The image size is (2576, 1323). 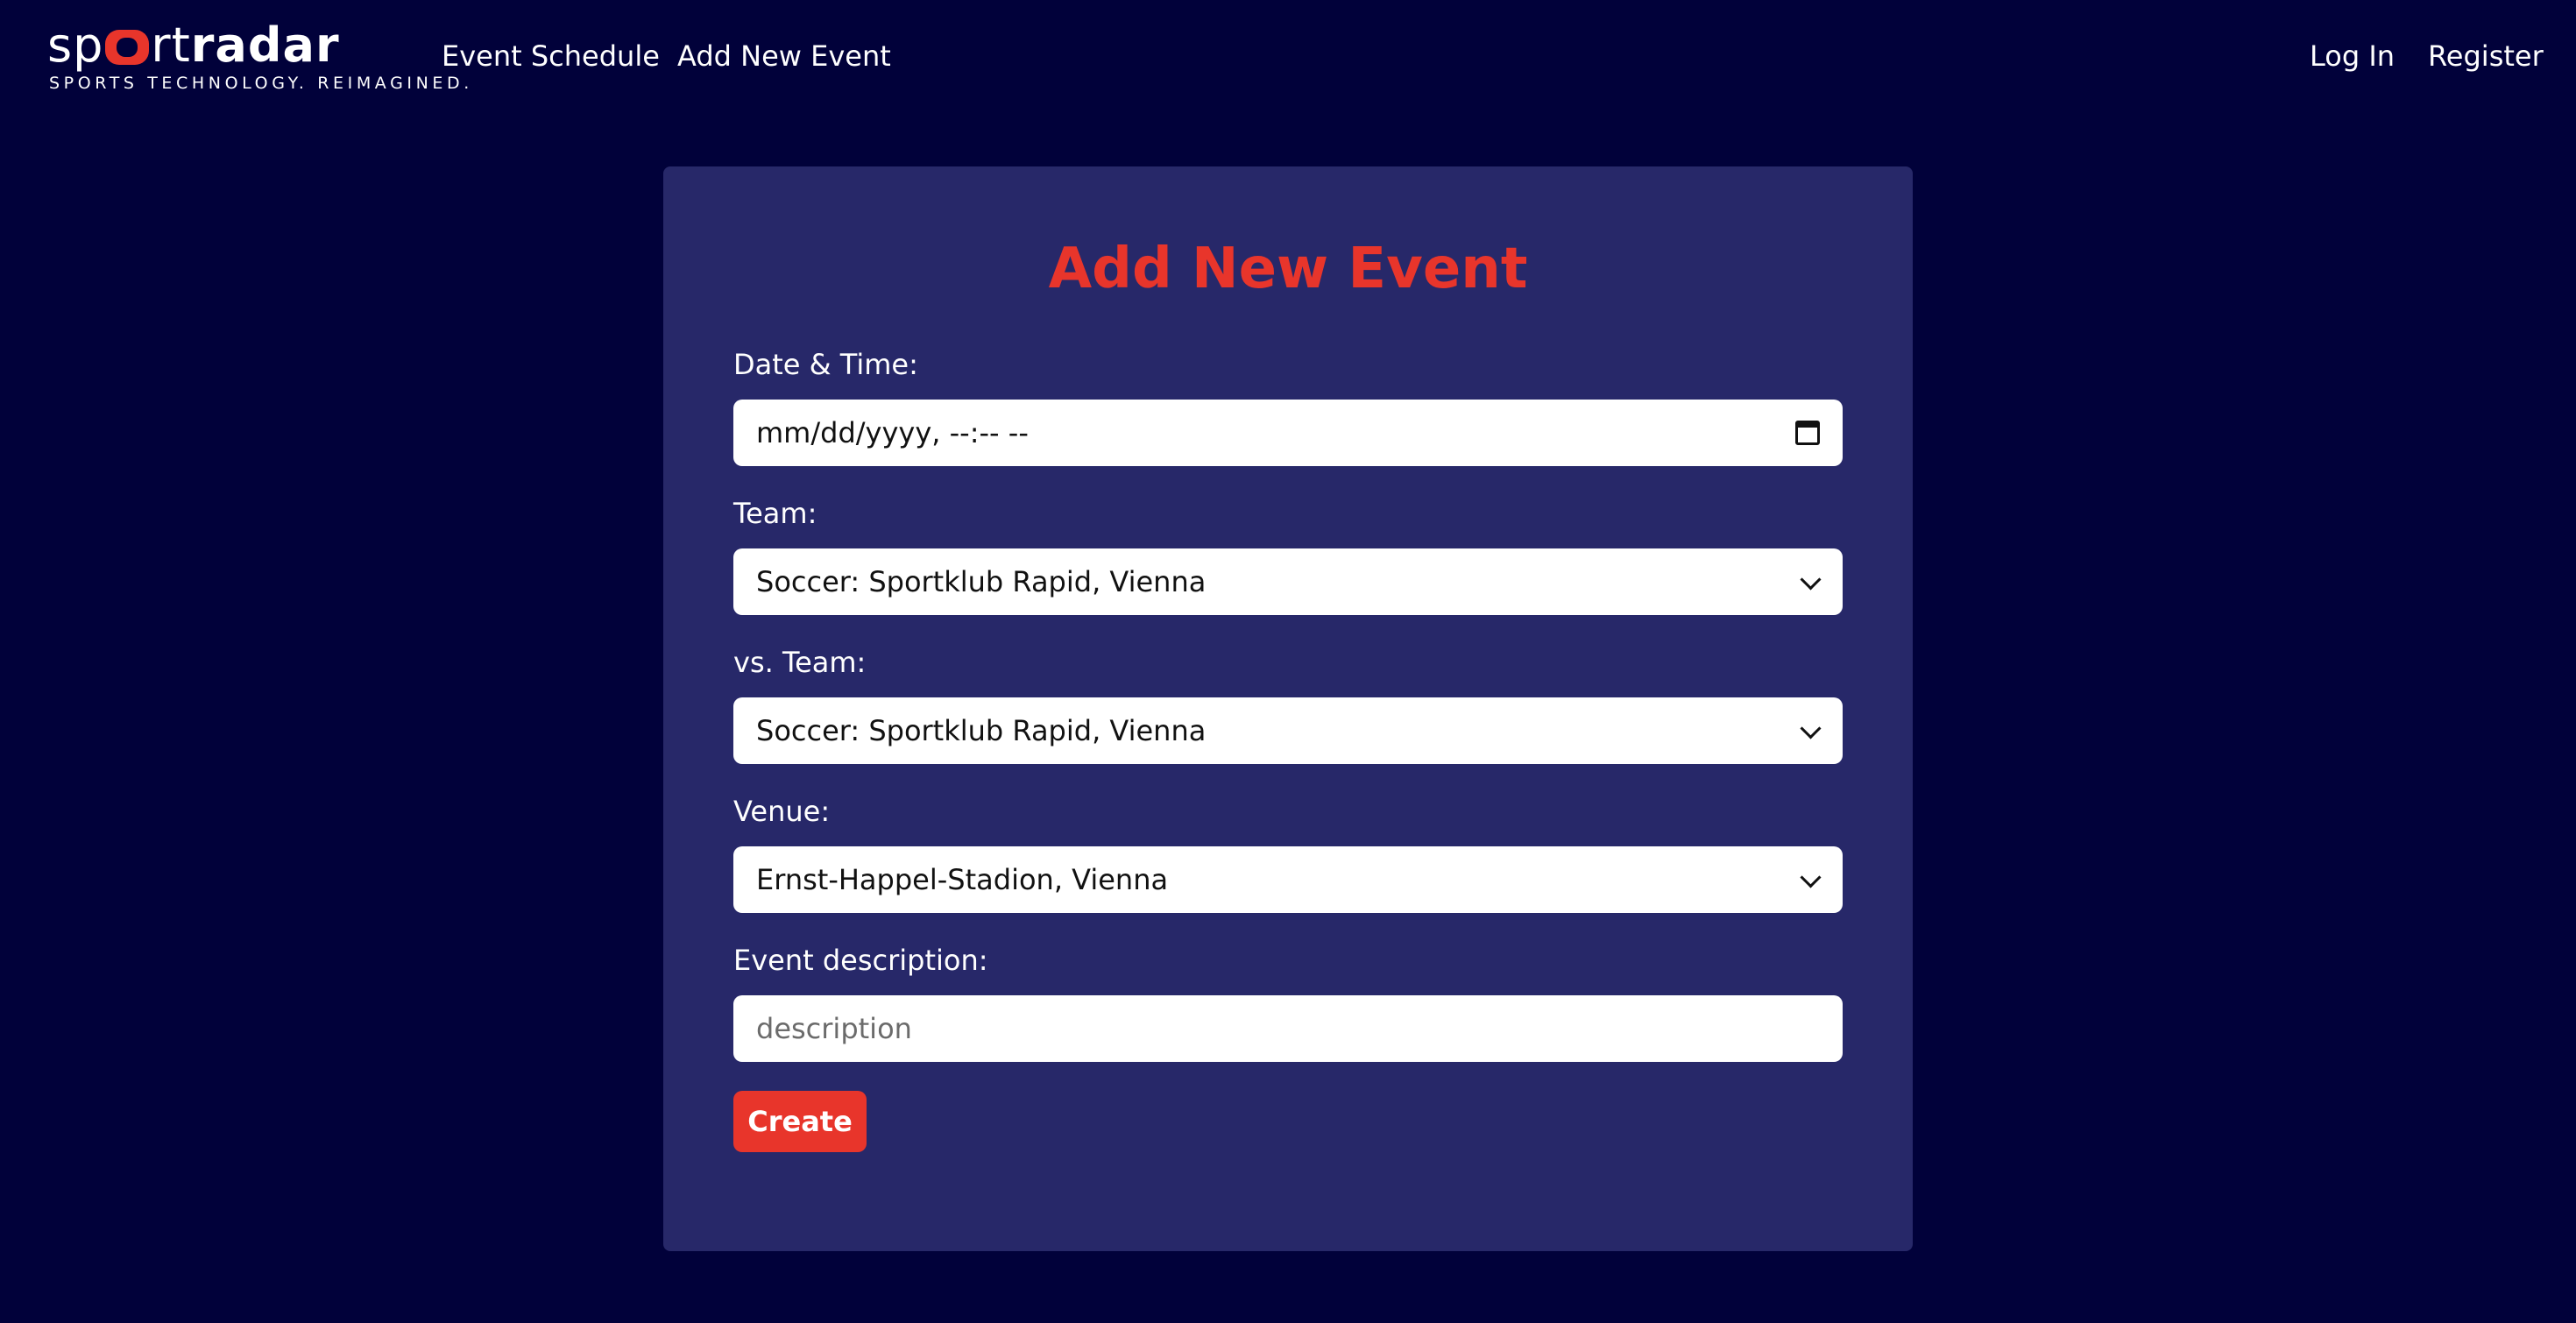 What do you see at coordinates (1807, 433) in the screenshot?
I see `calendar-icon` at bounding box center [1807, 433].